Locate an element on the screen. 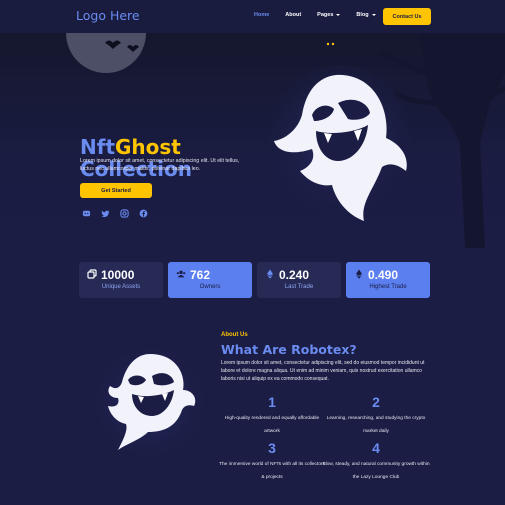 The height and width of the screenshot is (505, 505). twitter-icon is located at coordinates (105, 213).